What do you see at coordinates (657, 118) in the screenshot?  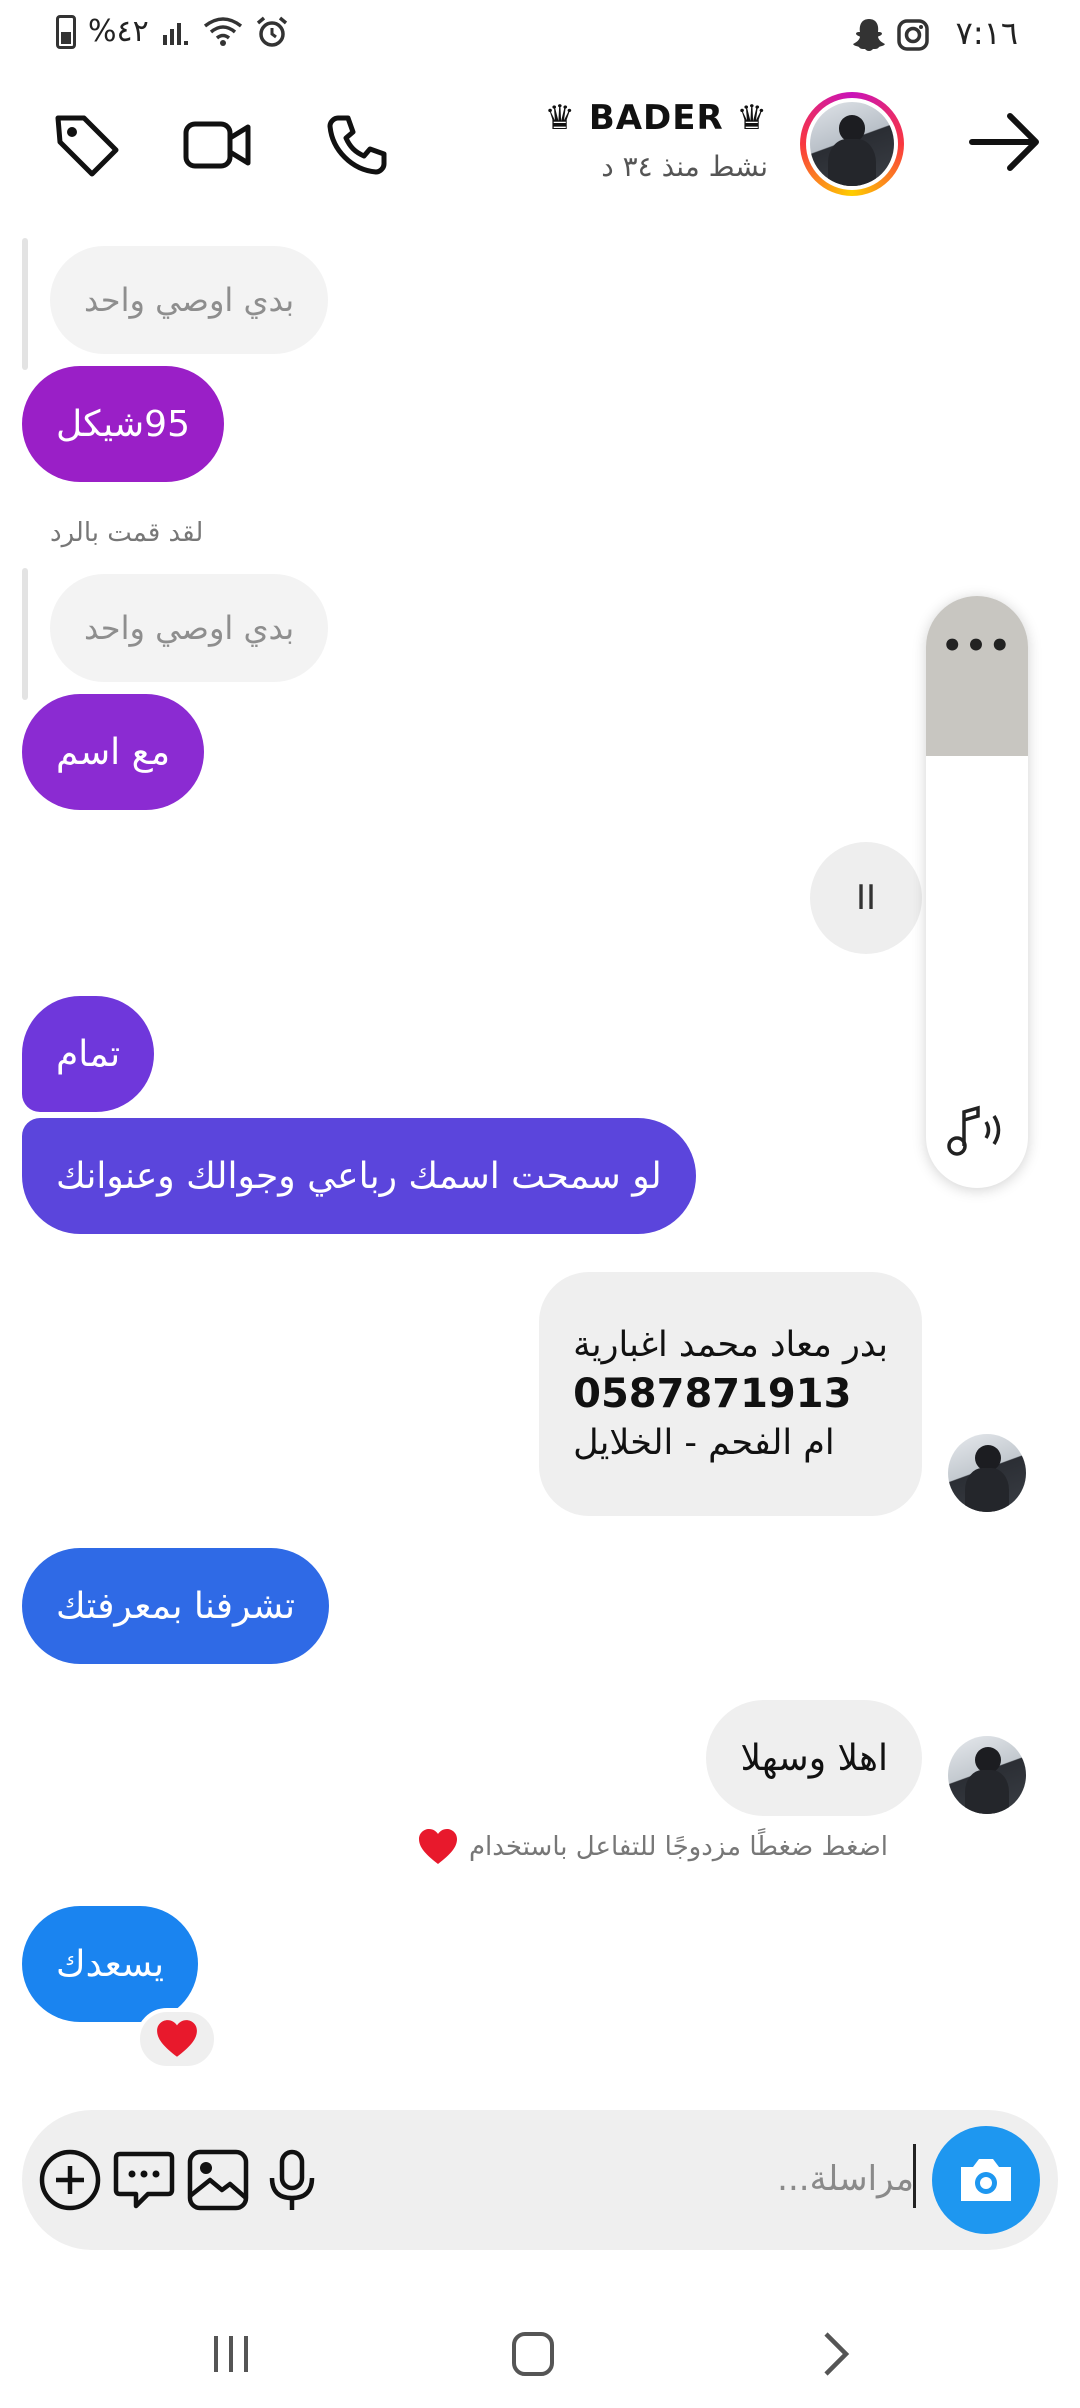 I see `contact-name: ♛ BADER ♛` at bounding box center [657, 118].